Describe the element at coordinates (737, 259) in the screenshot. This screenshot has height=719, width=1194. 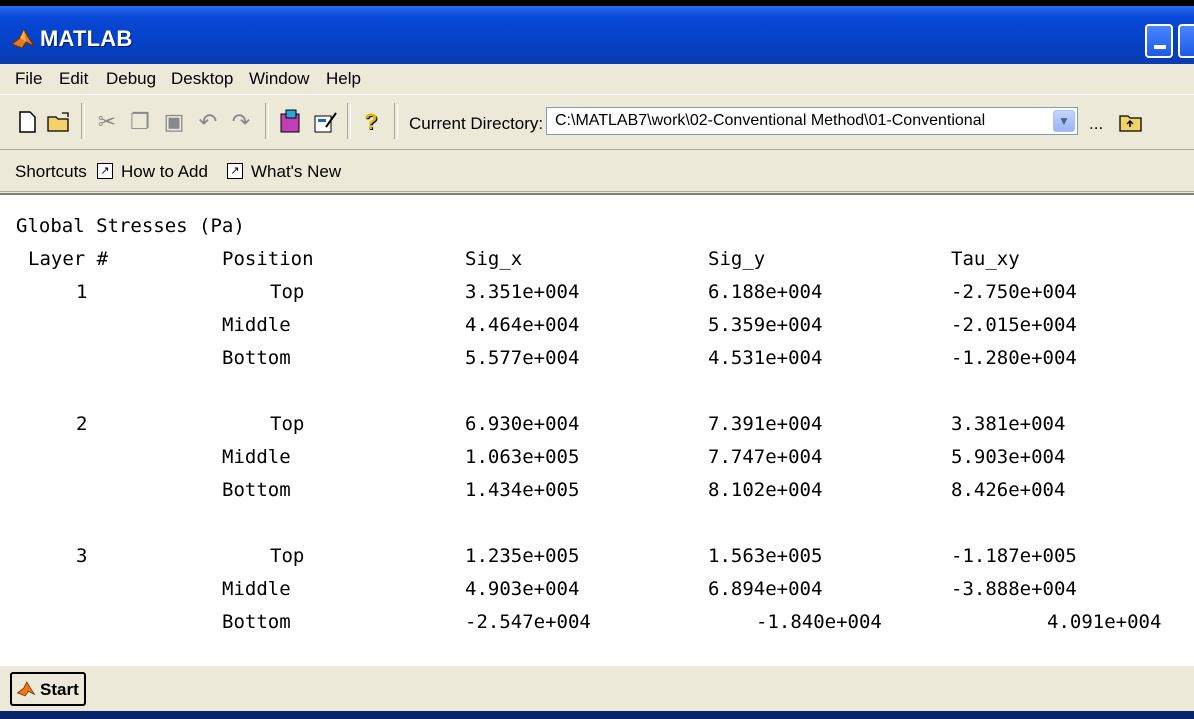
I see `column-header-sig-y: Sig_y` at that location.